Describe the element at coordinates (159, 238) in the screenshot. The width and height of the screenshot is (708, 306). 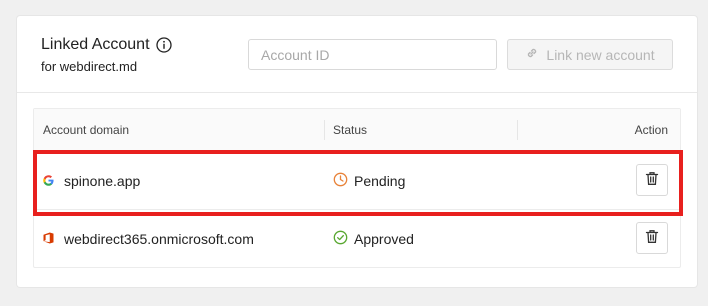
I see `account-domain: webdirect365.onmicrosoft.com` at that location.